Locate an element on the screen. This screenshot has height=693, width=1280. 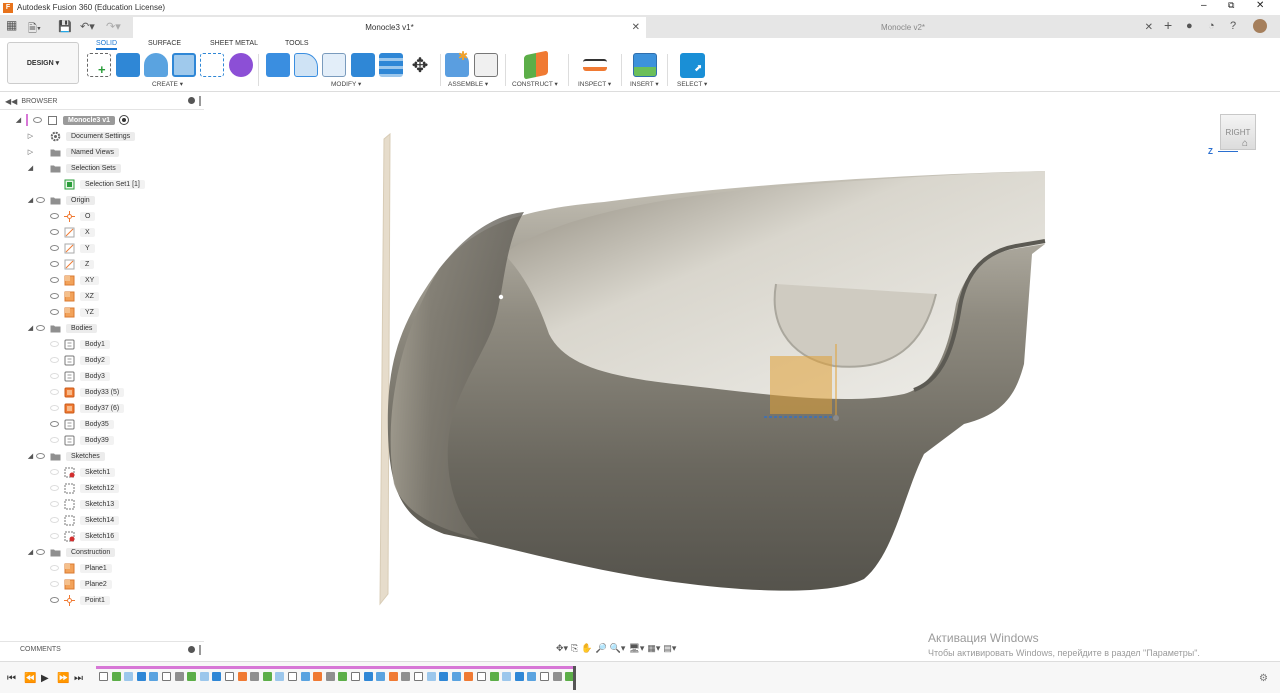
shell-icon is located at coordinates (363, 65).